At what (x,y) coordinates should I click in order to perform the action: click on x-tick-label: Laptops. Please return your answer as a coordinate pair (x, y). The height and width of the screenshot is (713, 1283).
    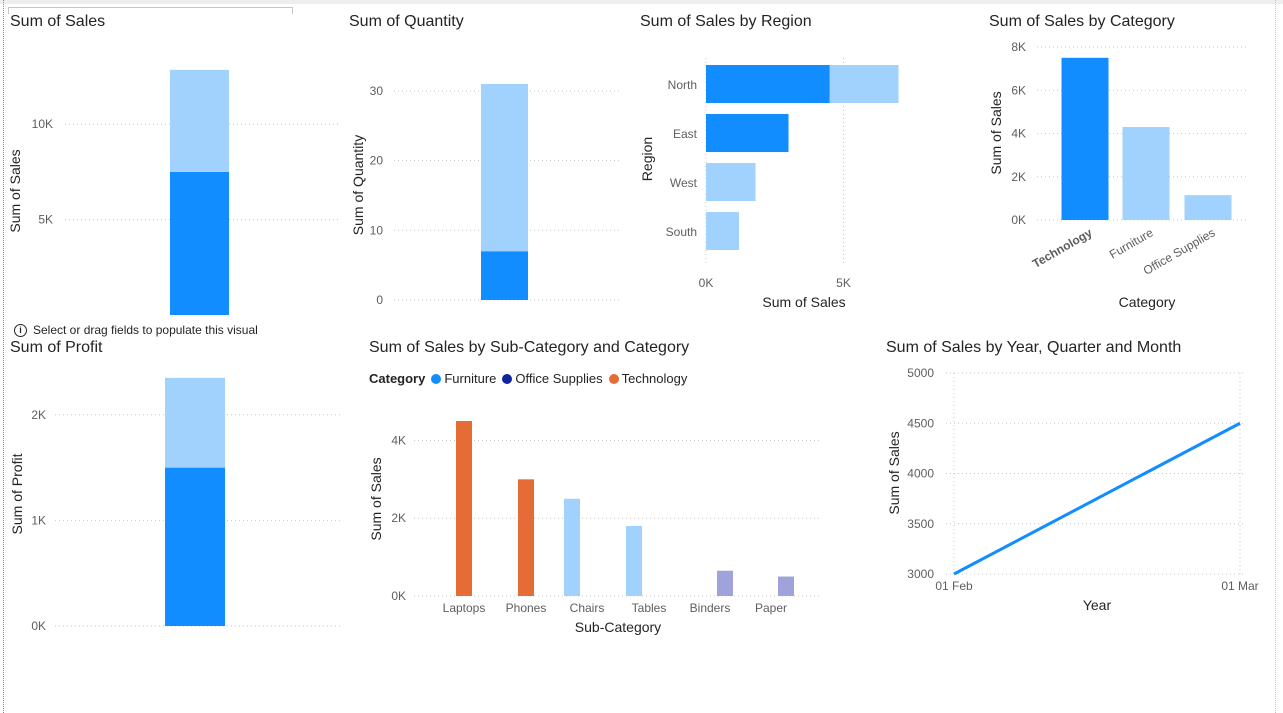
    Looking at the image, I should click on (464, 608).